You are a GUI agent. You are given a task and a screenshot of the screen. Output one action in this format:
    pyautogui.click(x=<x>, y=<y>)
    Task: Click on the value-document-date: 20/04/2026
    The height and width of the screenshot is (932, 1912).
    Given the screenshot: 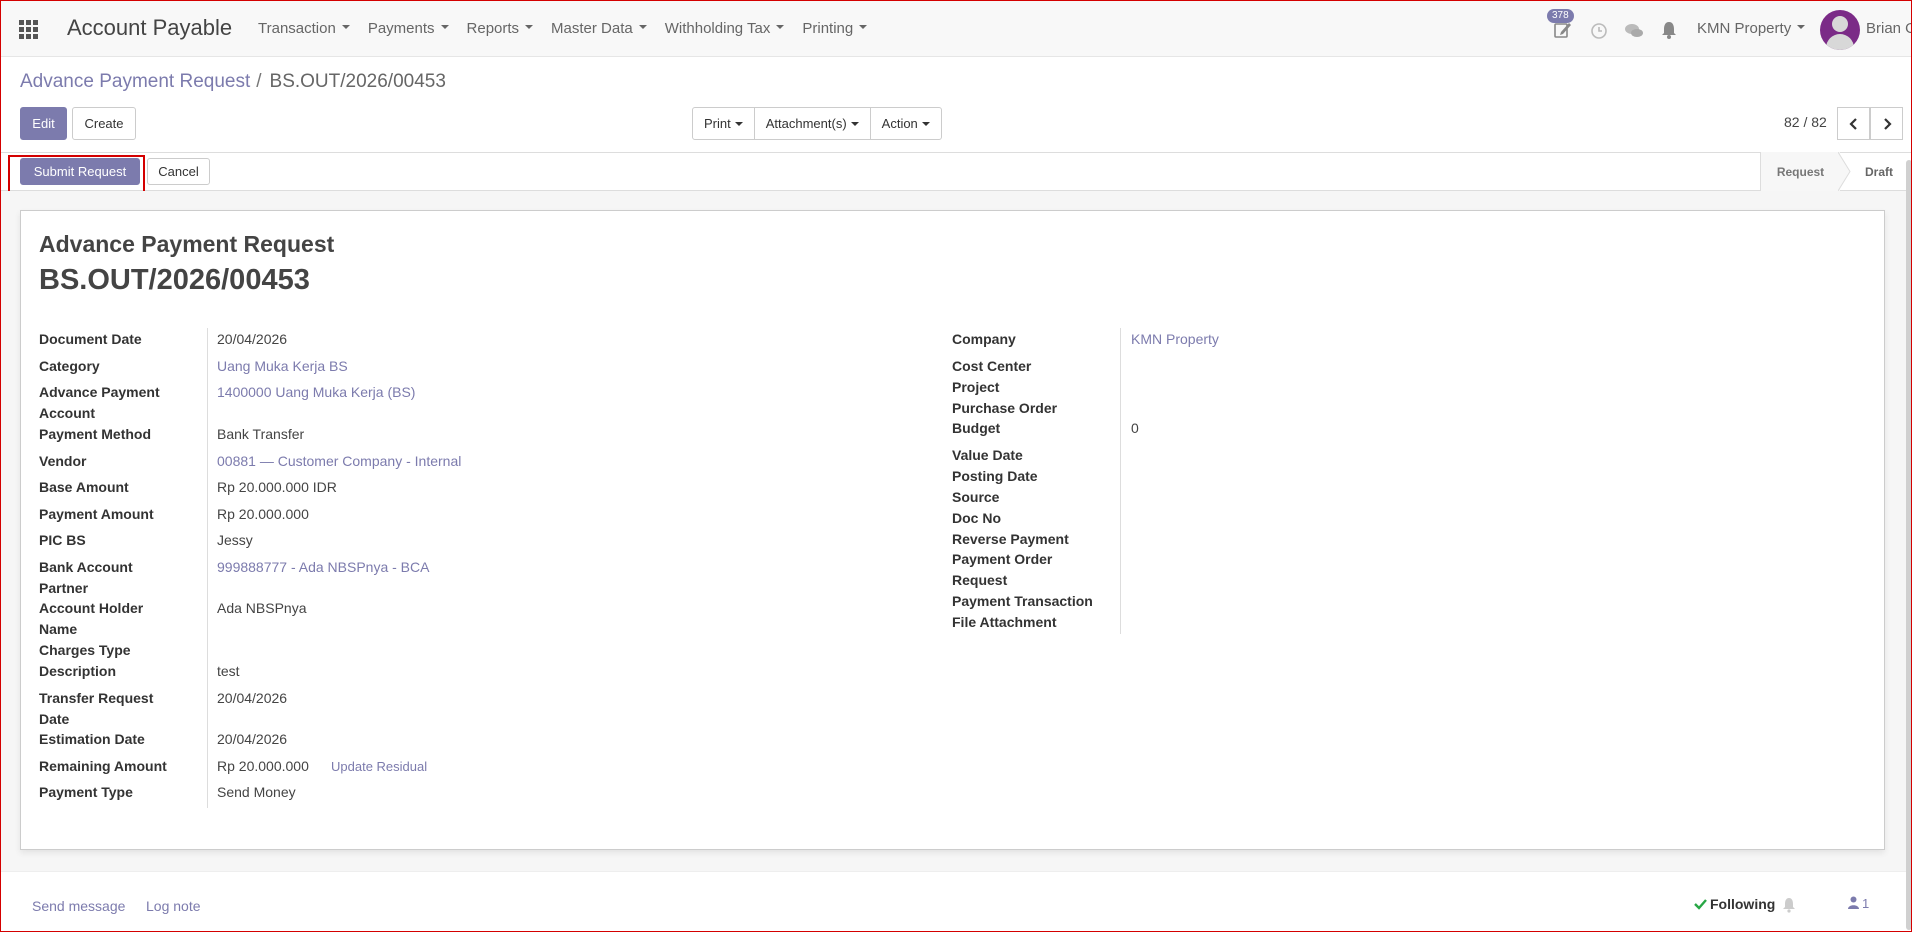 What is the action you would take?
    pyautogui.click(x=252, y=339)
    